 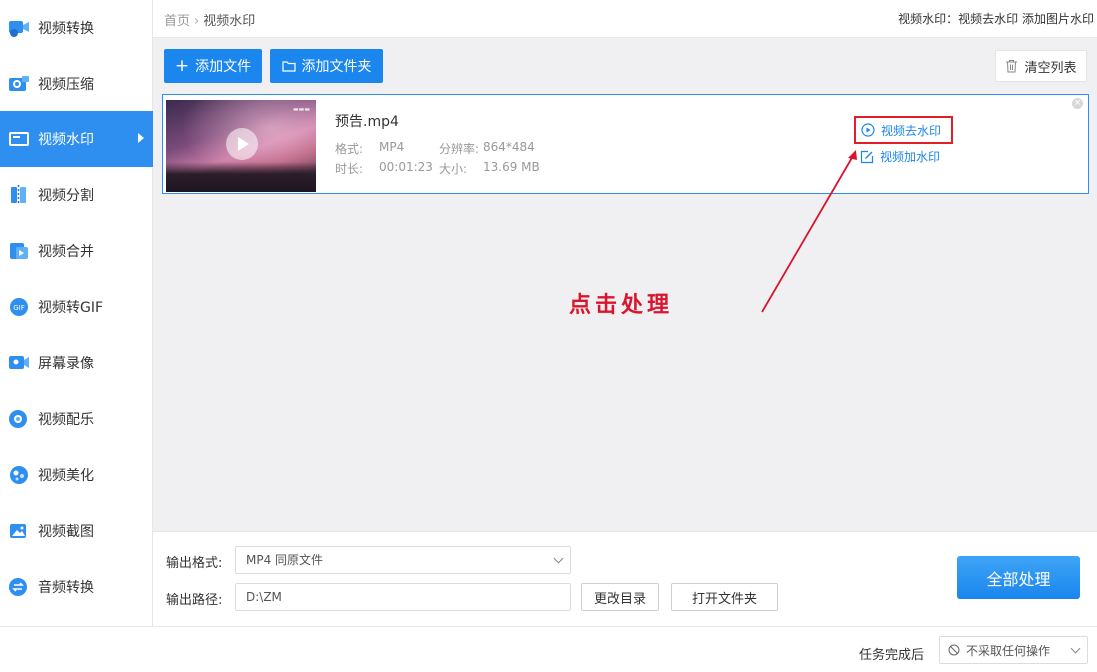 I want to click on sidebar-item-label: 视频转GIF, so click(x=71, y=308).